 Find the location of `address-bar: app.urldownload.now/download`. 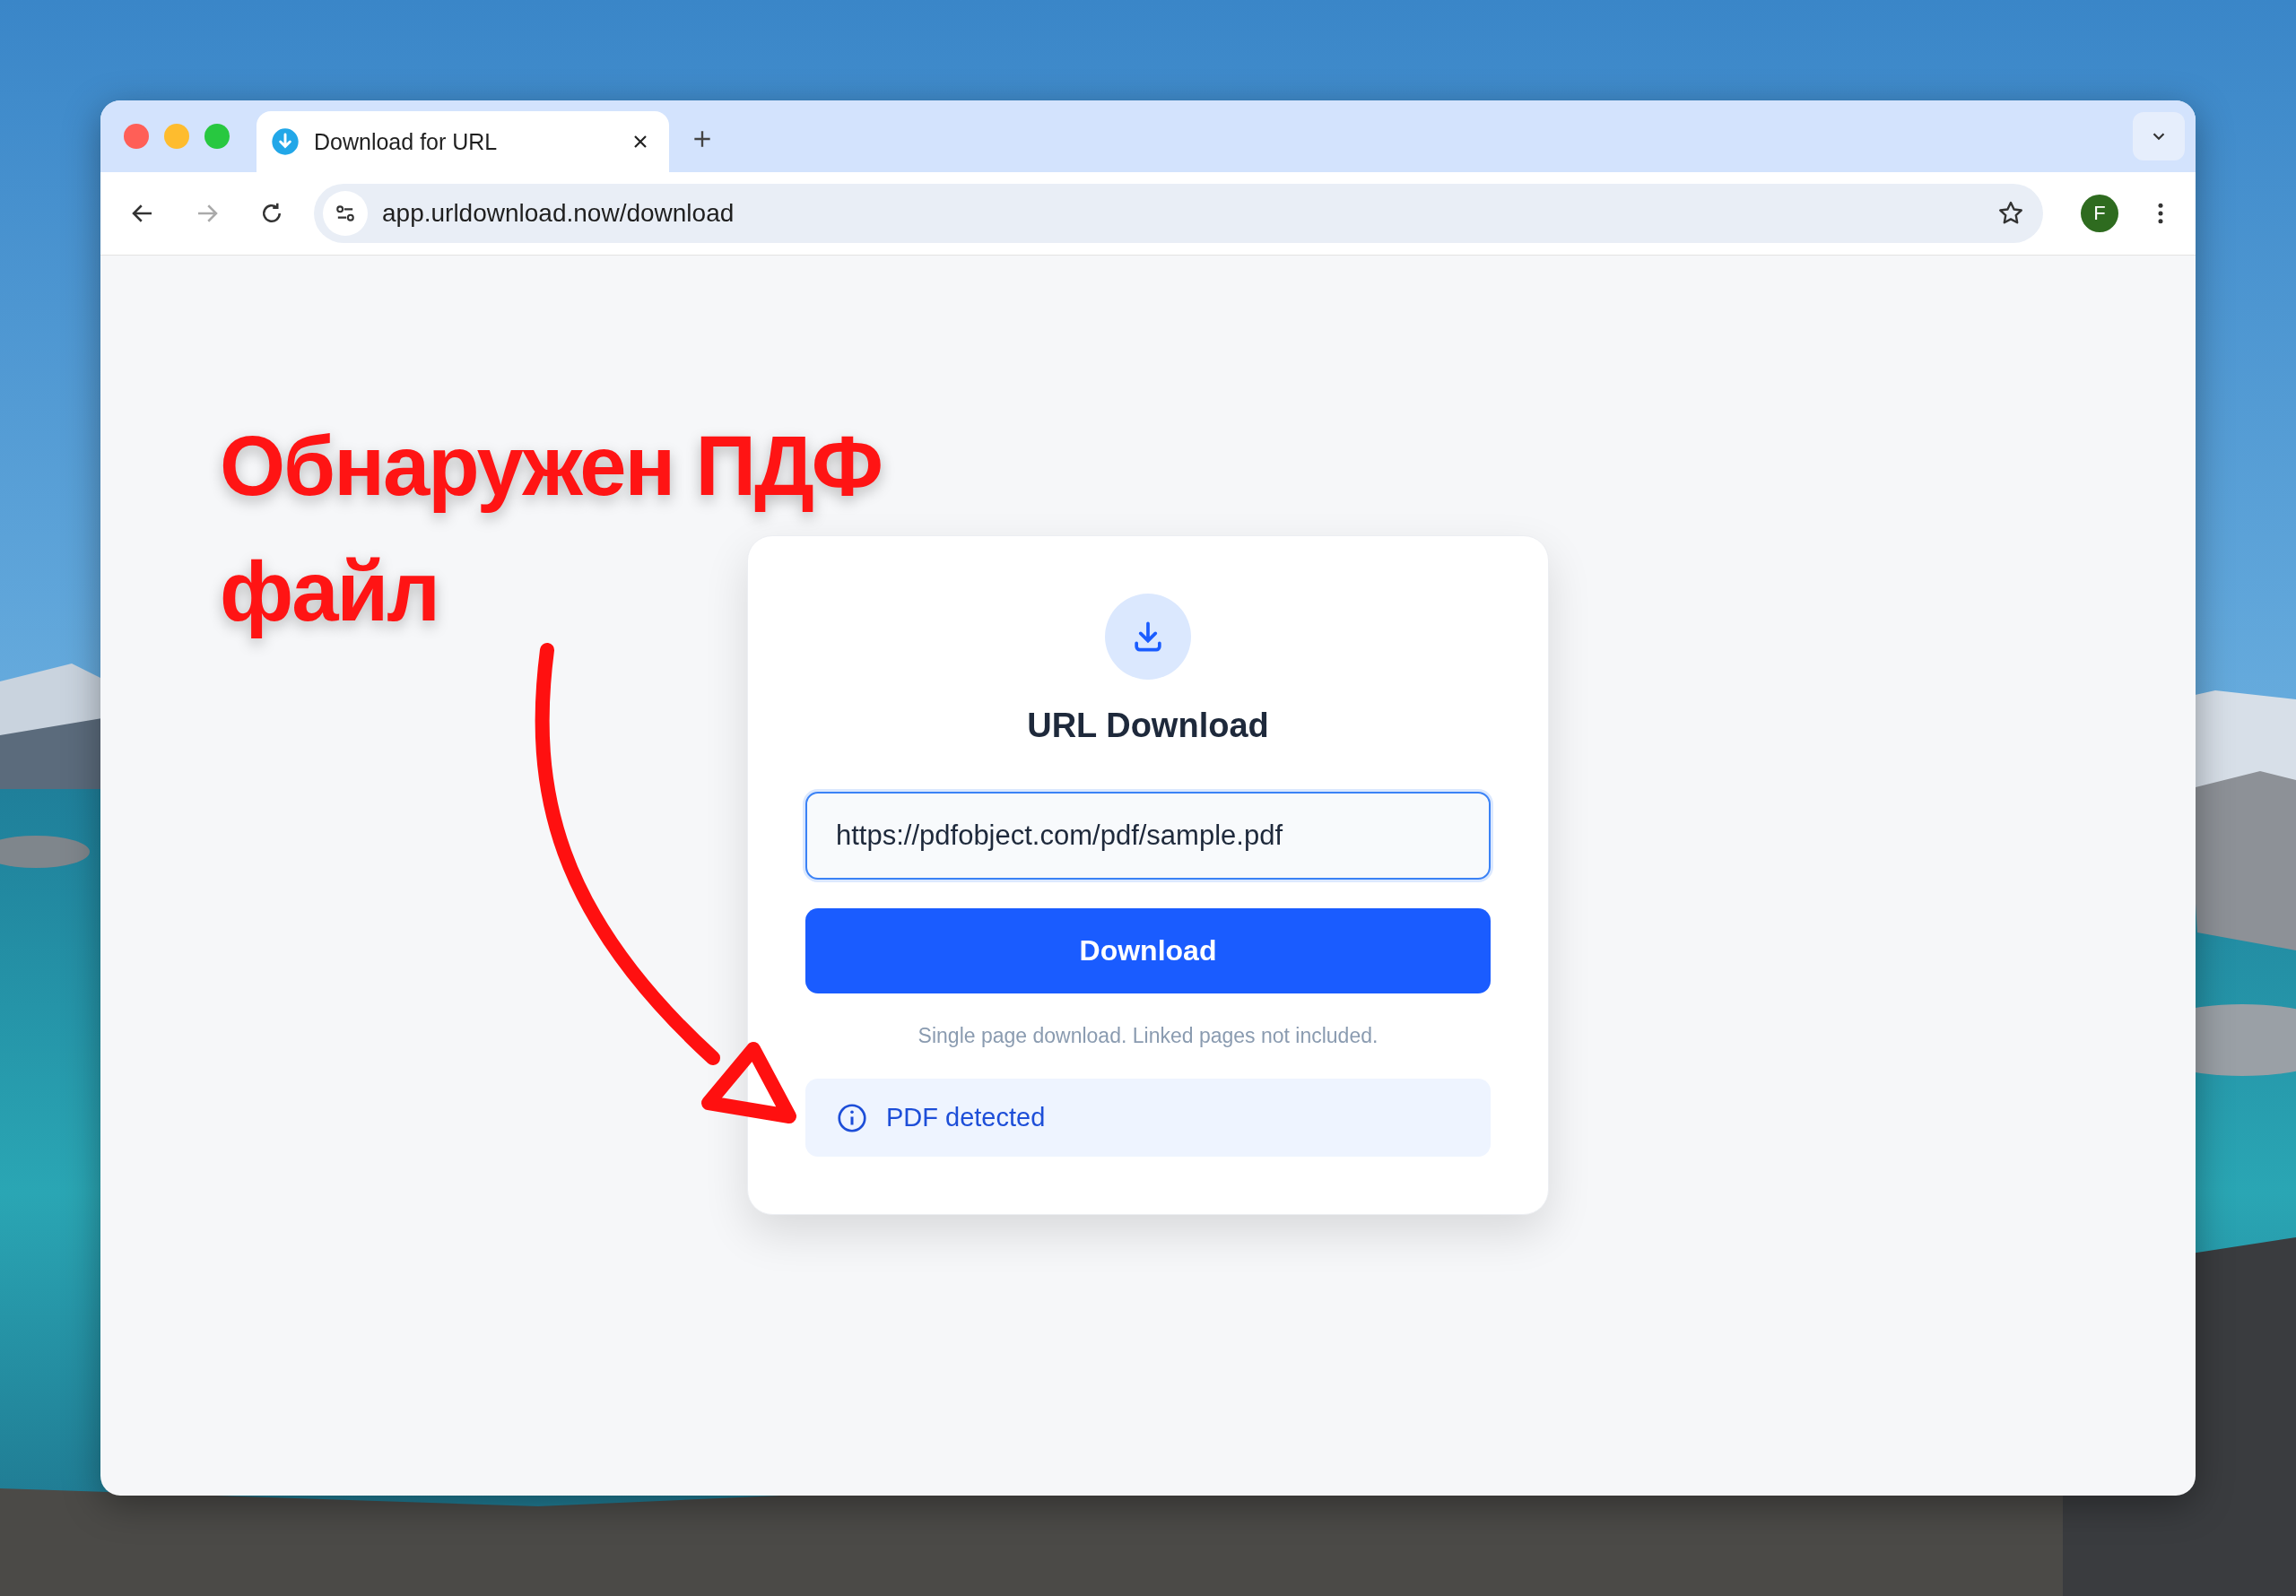

address-bar: app.urldownload.now/download is located at coordinates (1178, 213).